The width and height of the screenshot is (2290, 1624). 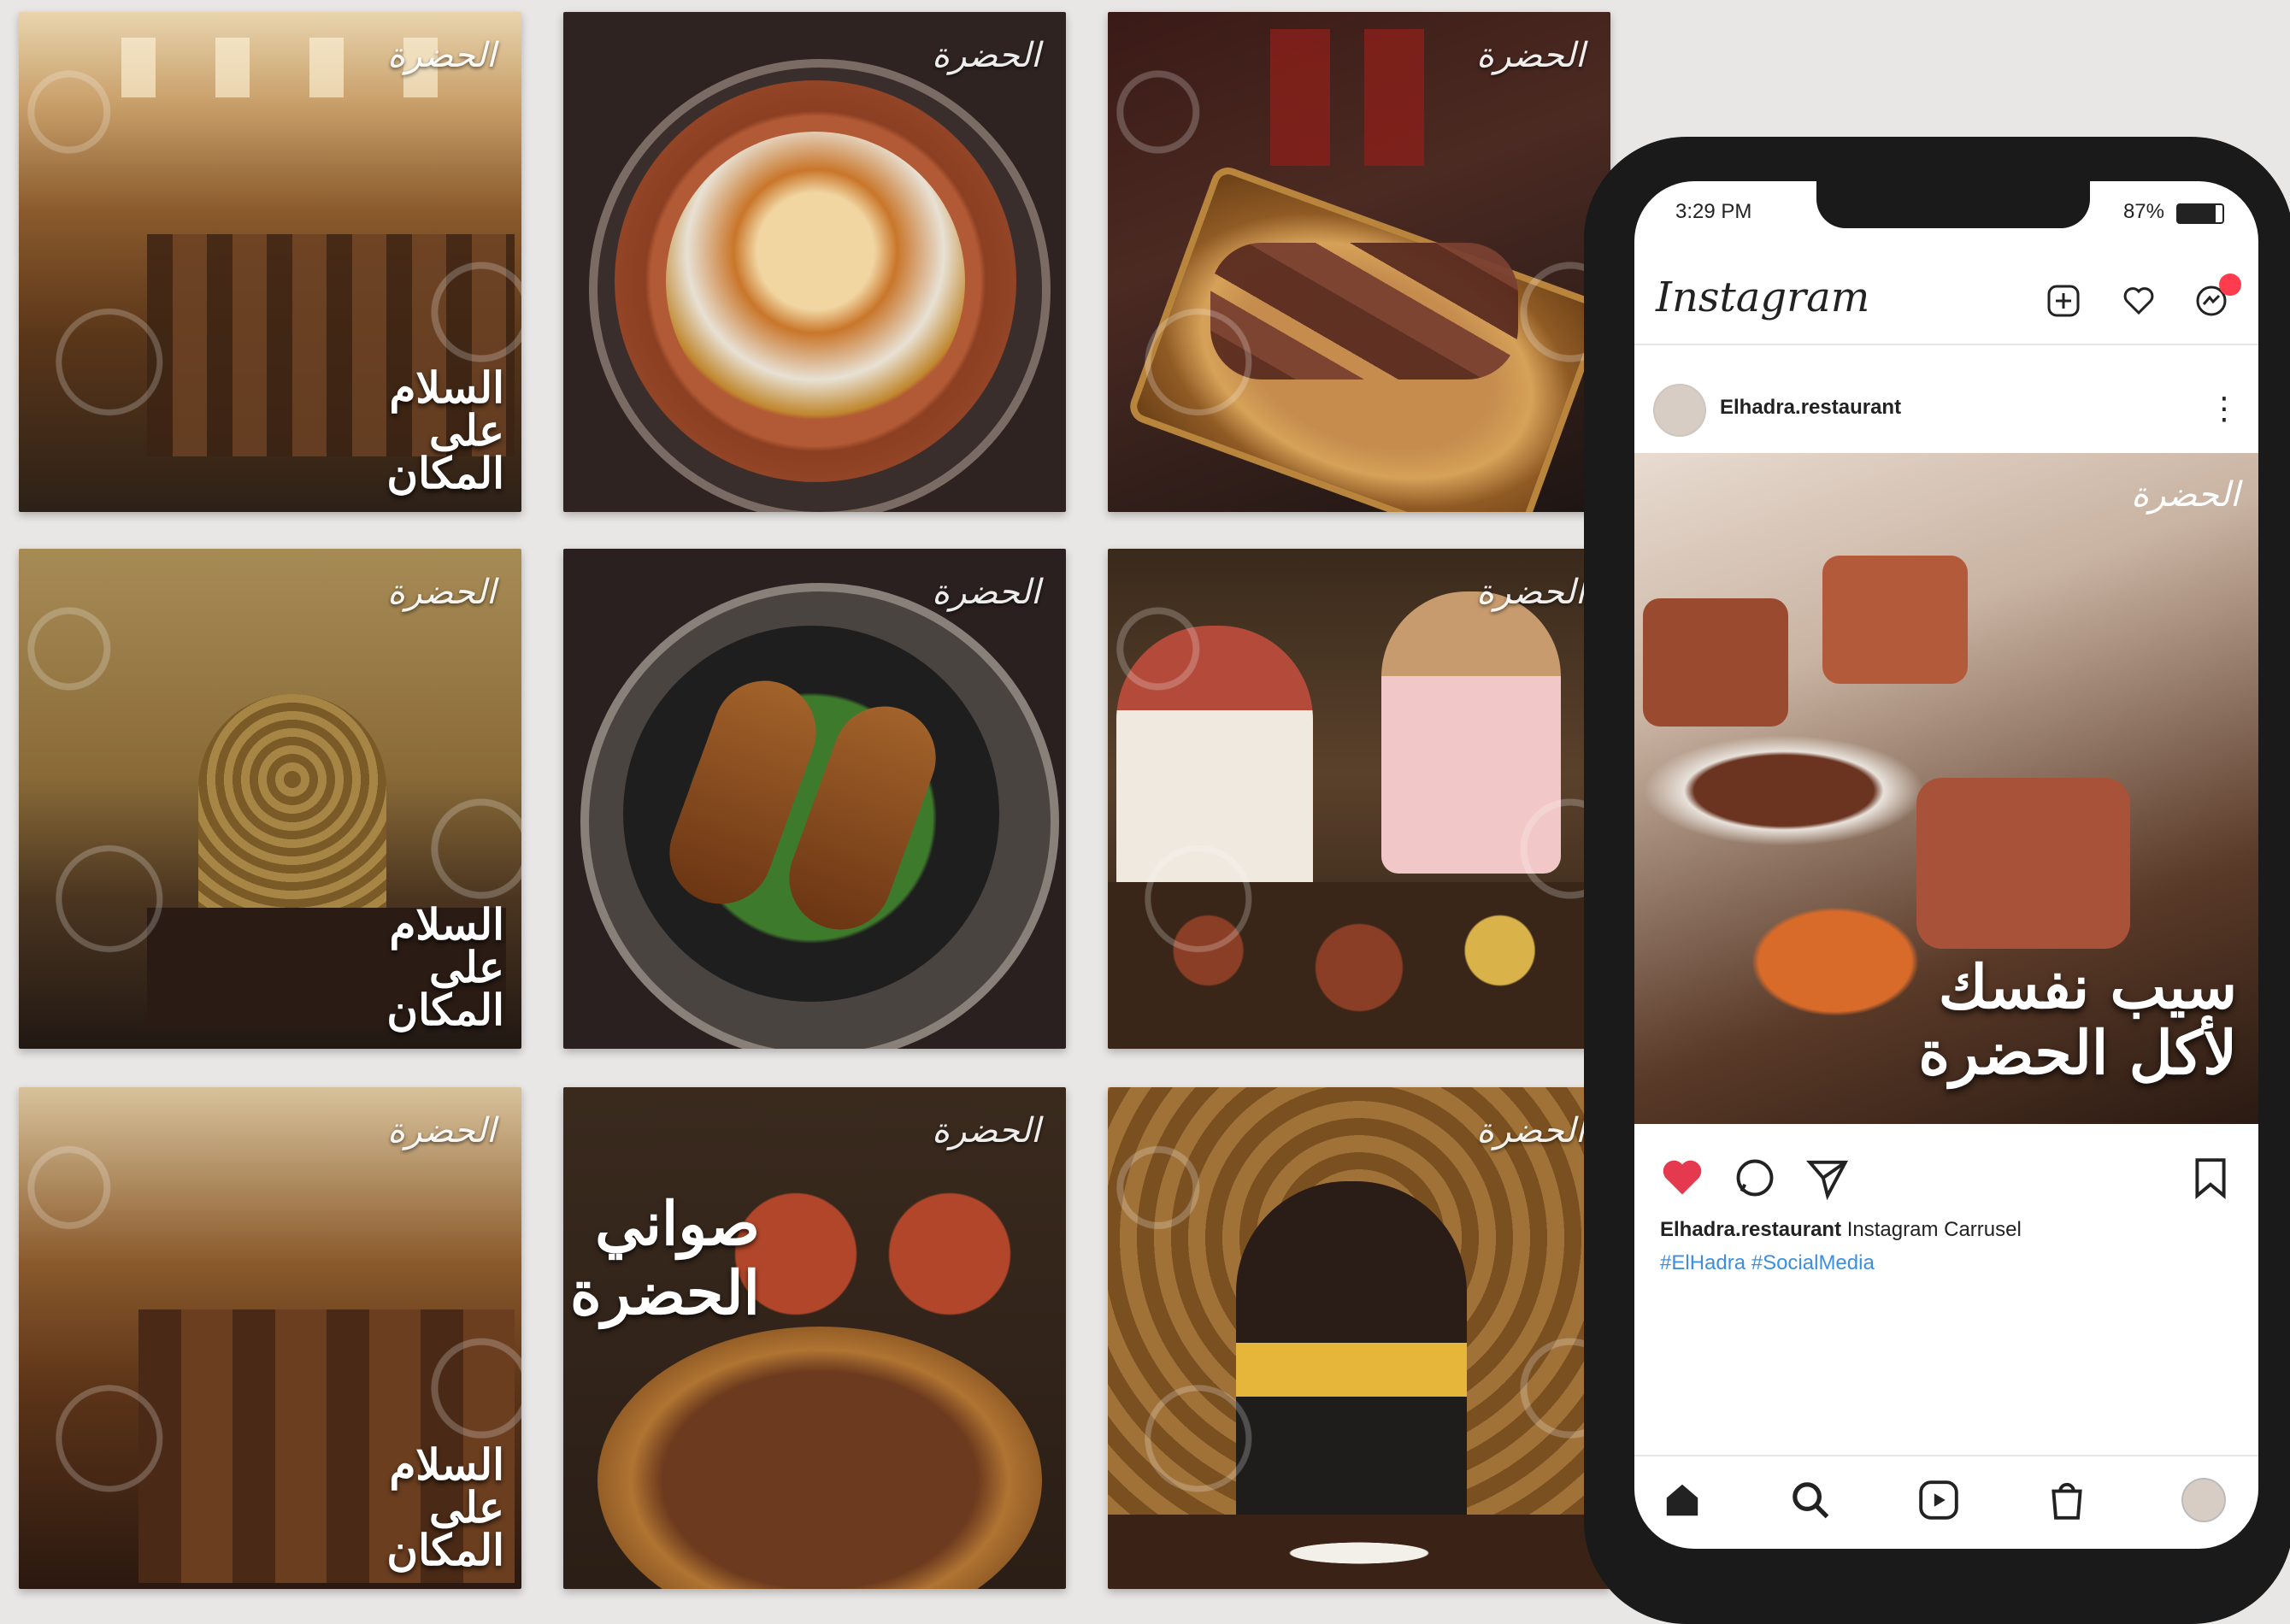 I want to click on grid-post-7: الحضرة السلام على المكان, so click(x=270, y=1338).